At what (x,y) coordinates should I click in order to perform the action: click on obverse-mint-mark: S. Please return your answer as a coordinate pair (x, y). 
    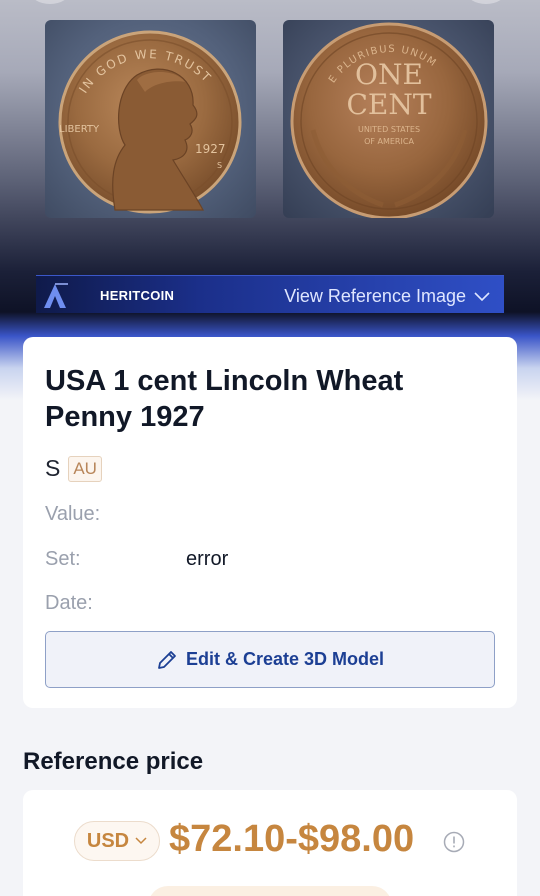
    Looking at the image, I should click on (219, 165).